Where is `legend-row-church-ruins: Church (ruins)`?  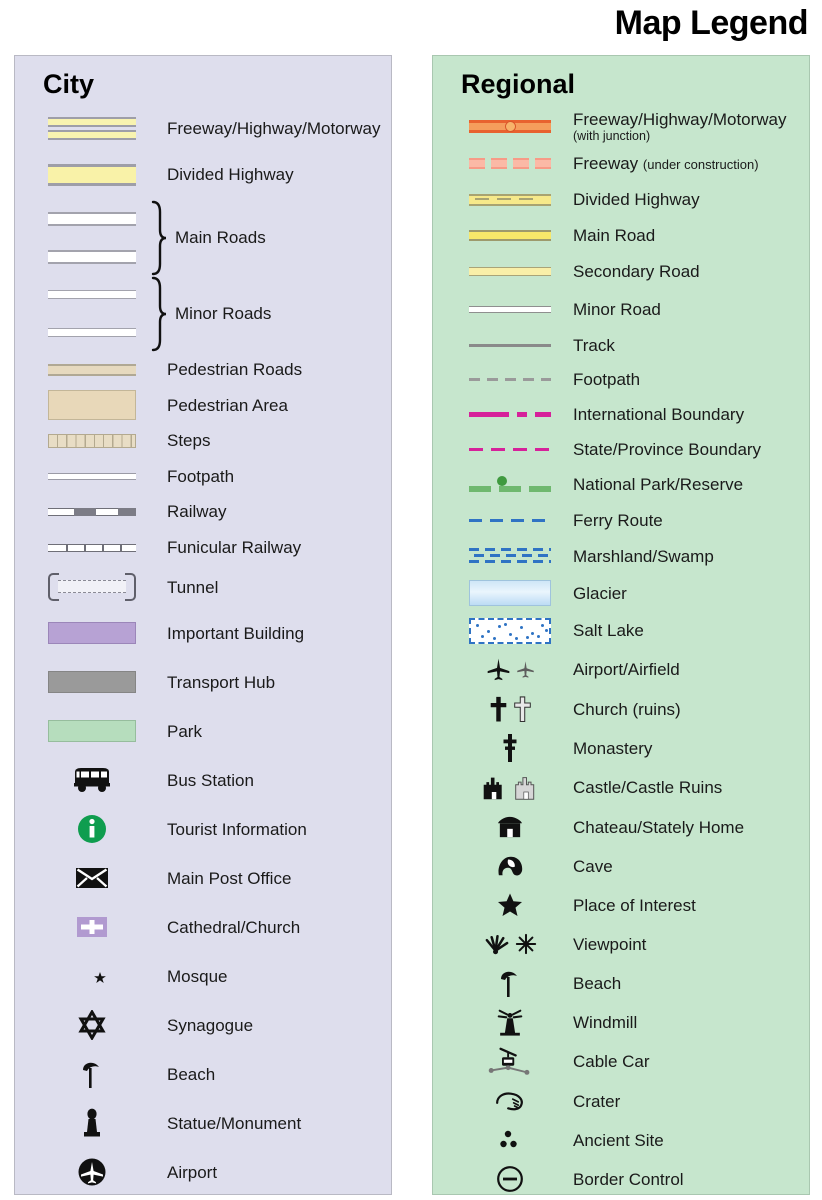 legend-row-church-ruins: Church (ruins) is located at coordinates (621, 709).